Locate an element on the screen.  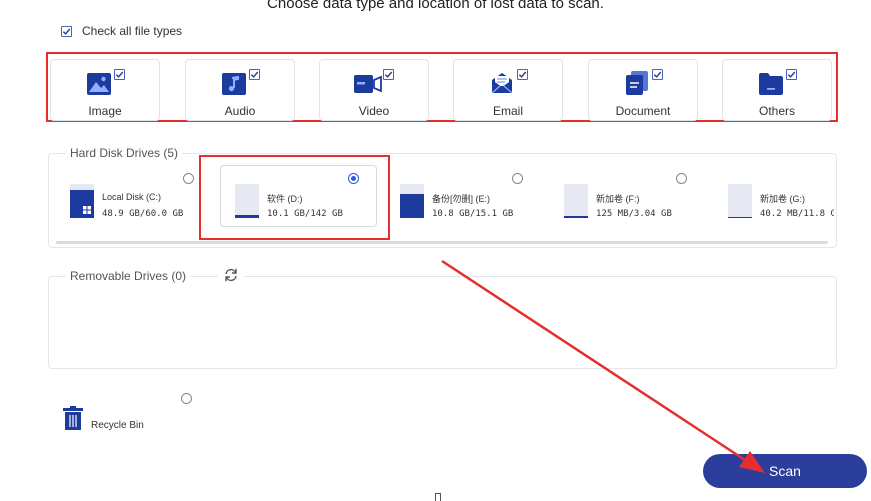
video-checkbox is located at coordinates (388, 74).